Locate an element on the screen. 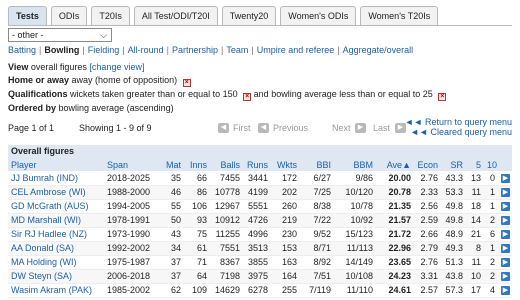 The image size is (520, 300). view-link-team: Team is located at coordinates (237, 50).